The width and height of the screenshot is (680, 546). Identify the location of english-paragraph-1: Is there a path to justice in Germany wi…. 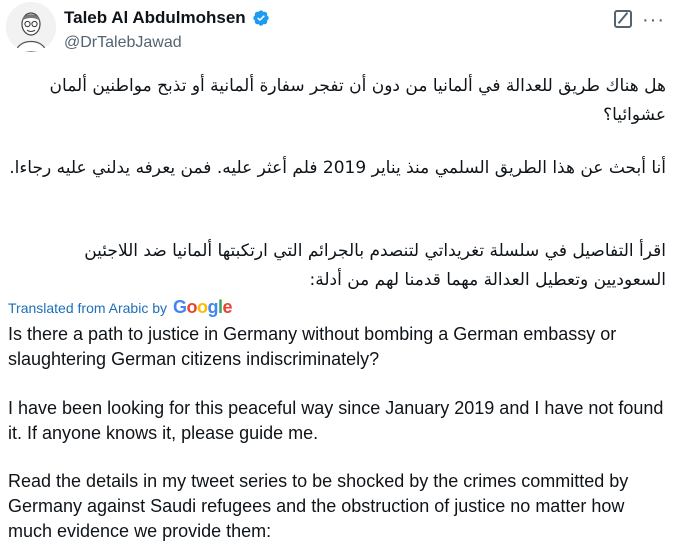
(312, 346).